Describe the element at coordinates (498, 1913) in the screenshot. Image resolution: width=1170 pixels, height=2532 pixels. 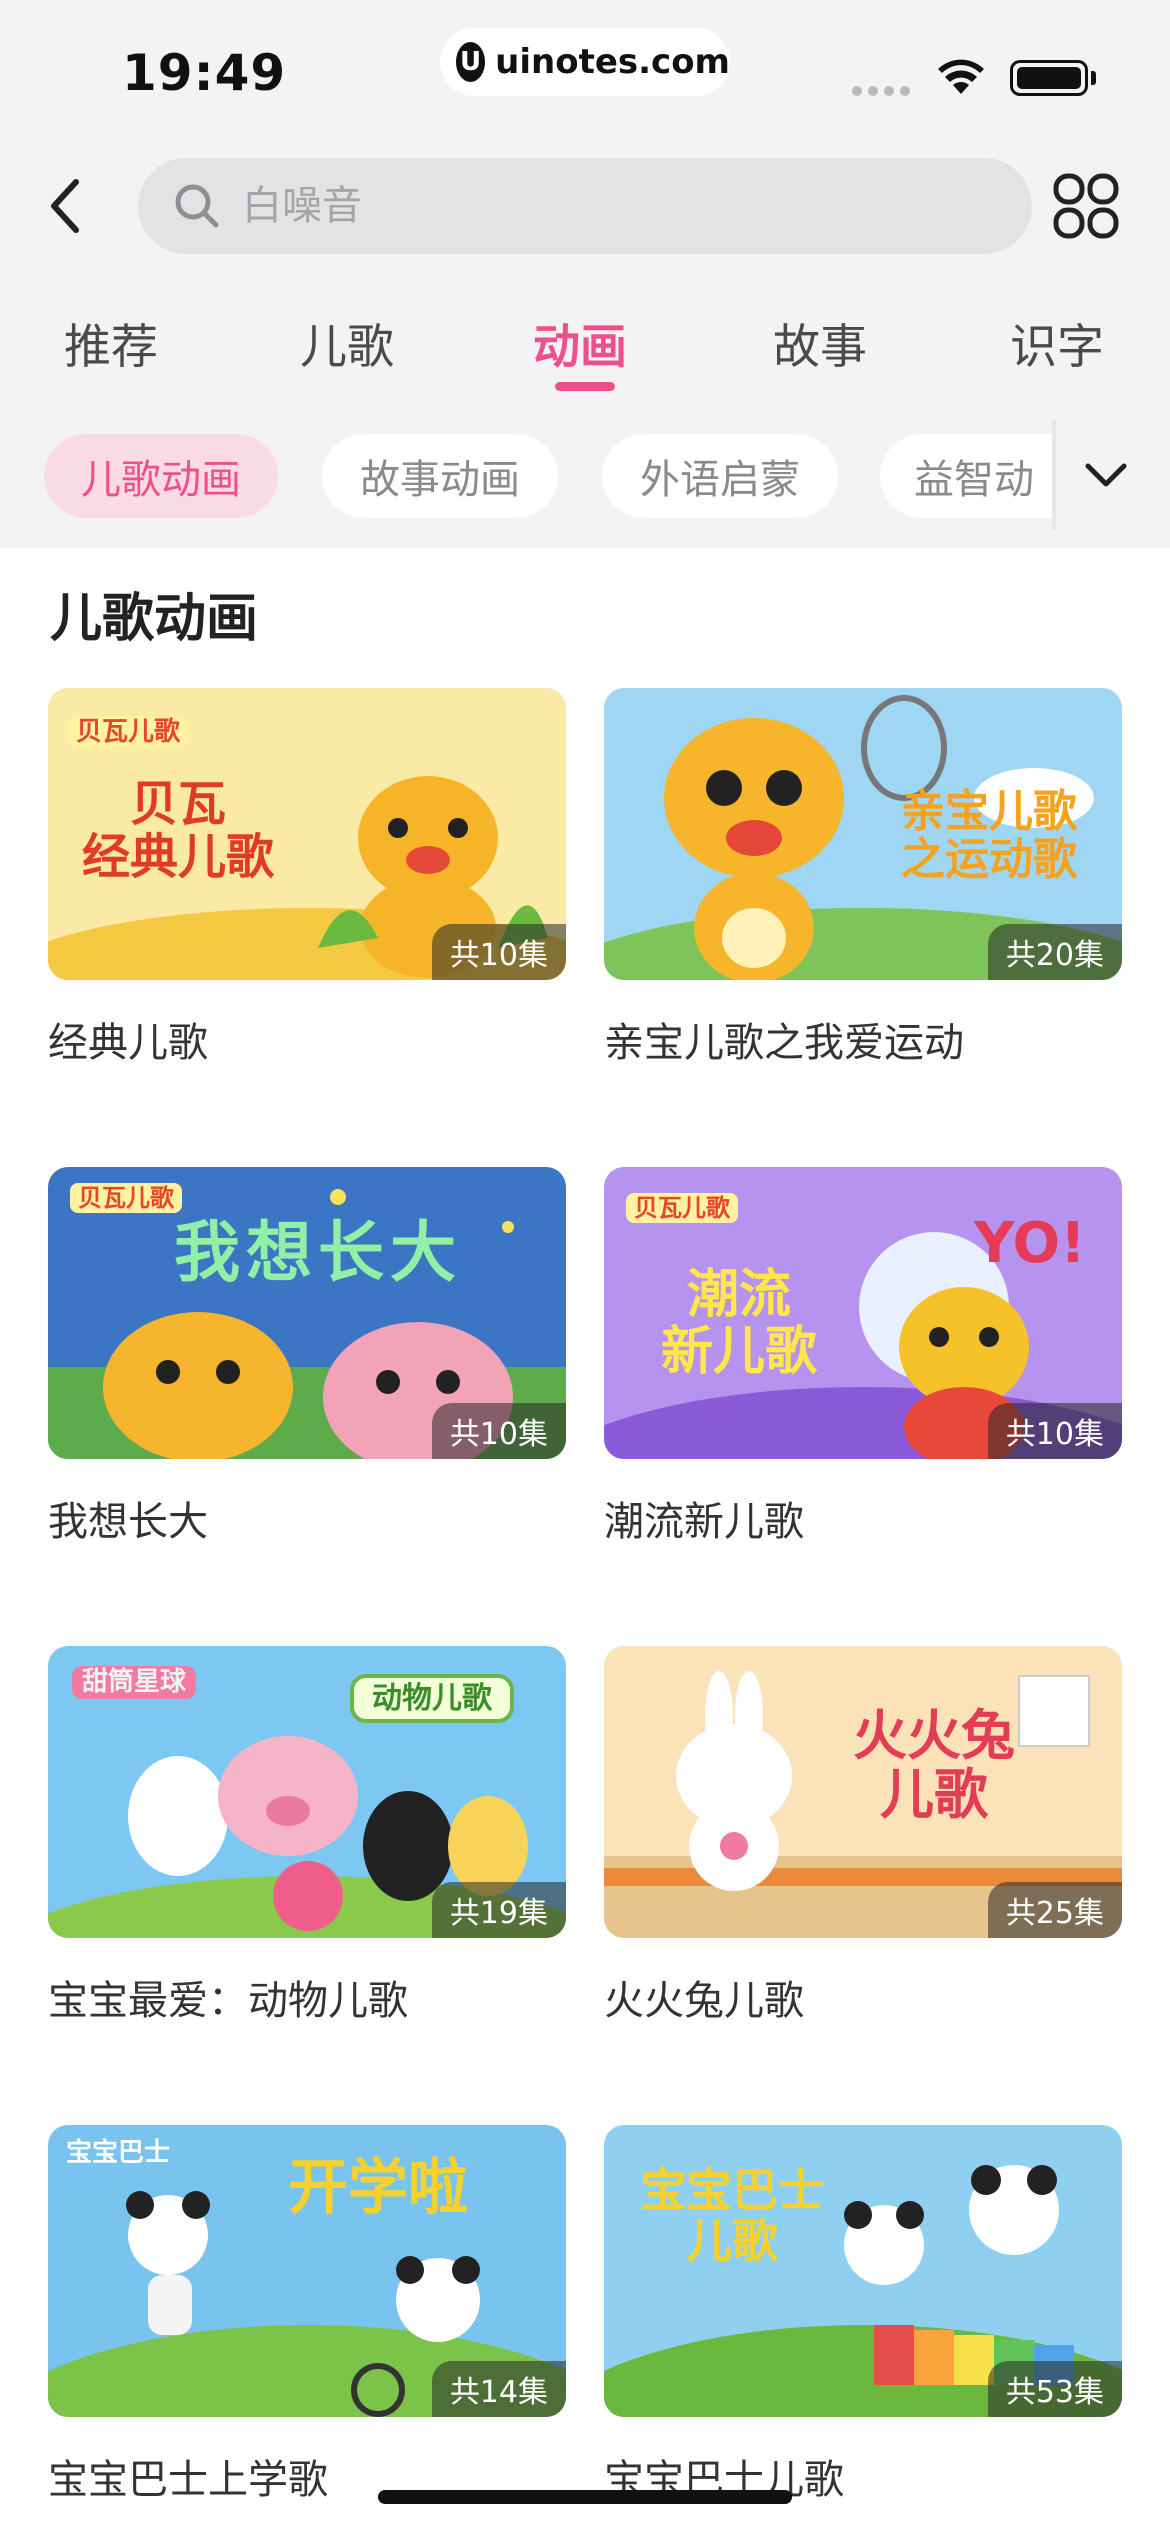
I see `episode-count: 共19集` at that location.